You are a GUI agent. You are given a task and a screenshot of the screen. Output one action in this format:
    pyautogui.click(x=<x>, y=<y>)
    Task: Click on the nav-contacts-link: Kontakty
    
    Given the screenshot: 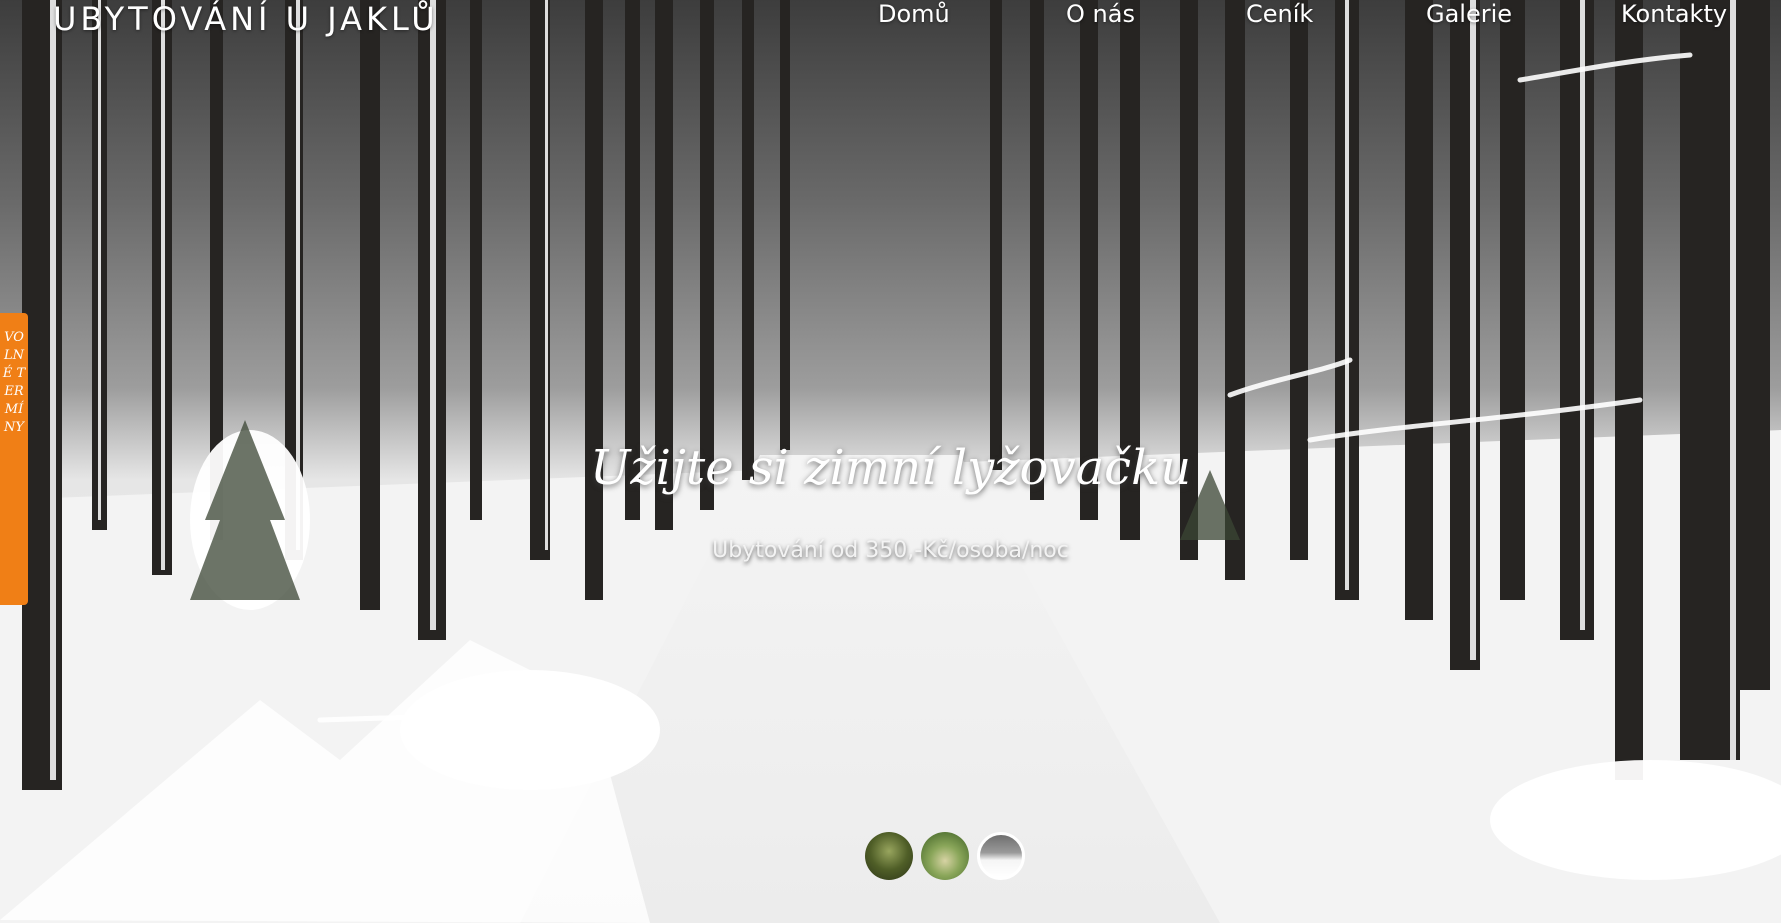 What is the action you would take?
    pyautogui.click(x=1674, y=14)
    